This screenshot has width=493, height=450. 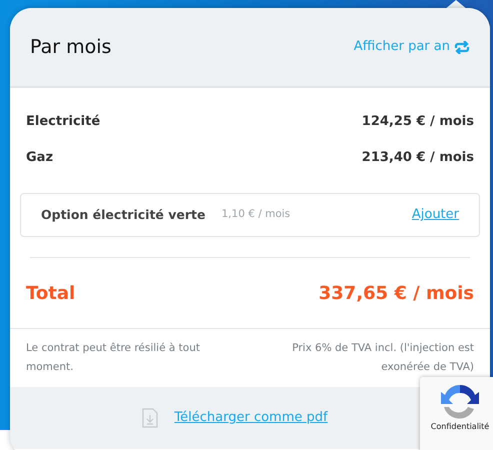 I want to click on line-label: Gaz, so click(x=40, y=157).